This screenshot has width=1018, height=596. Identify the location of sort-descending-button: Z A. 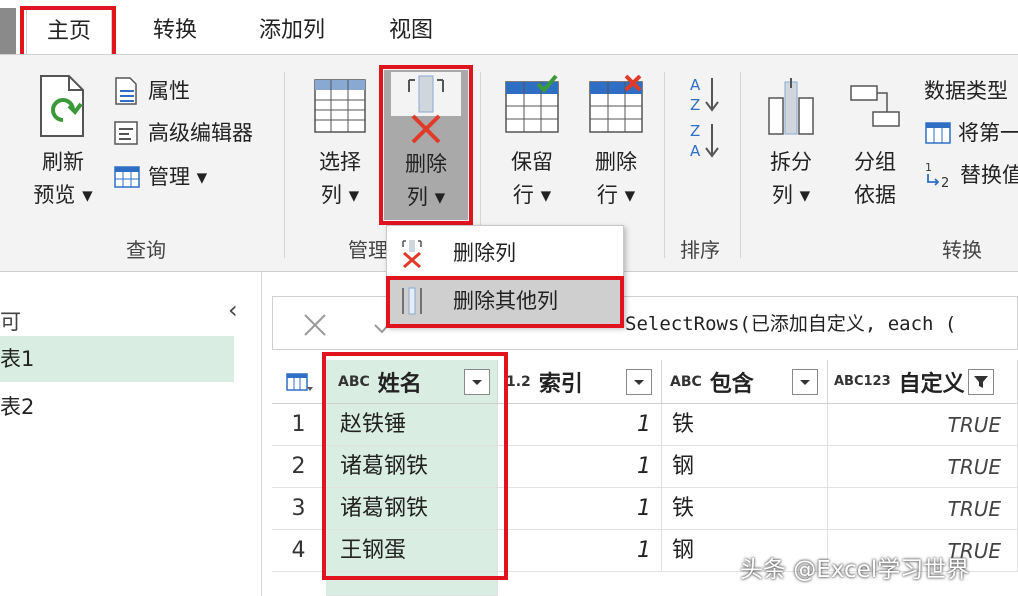
(705, 140).